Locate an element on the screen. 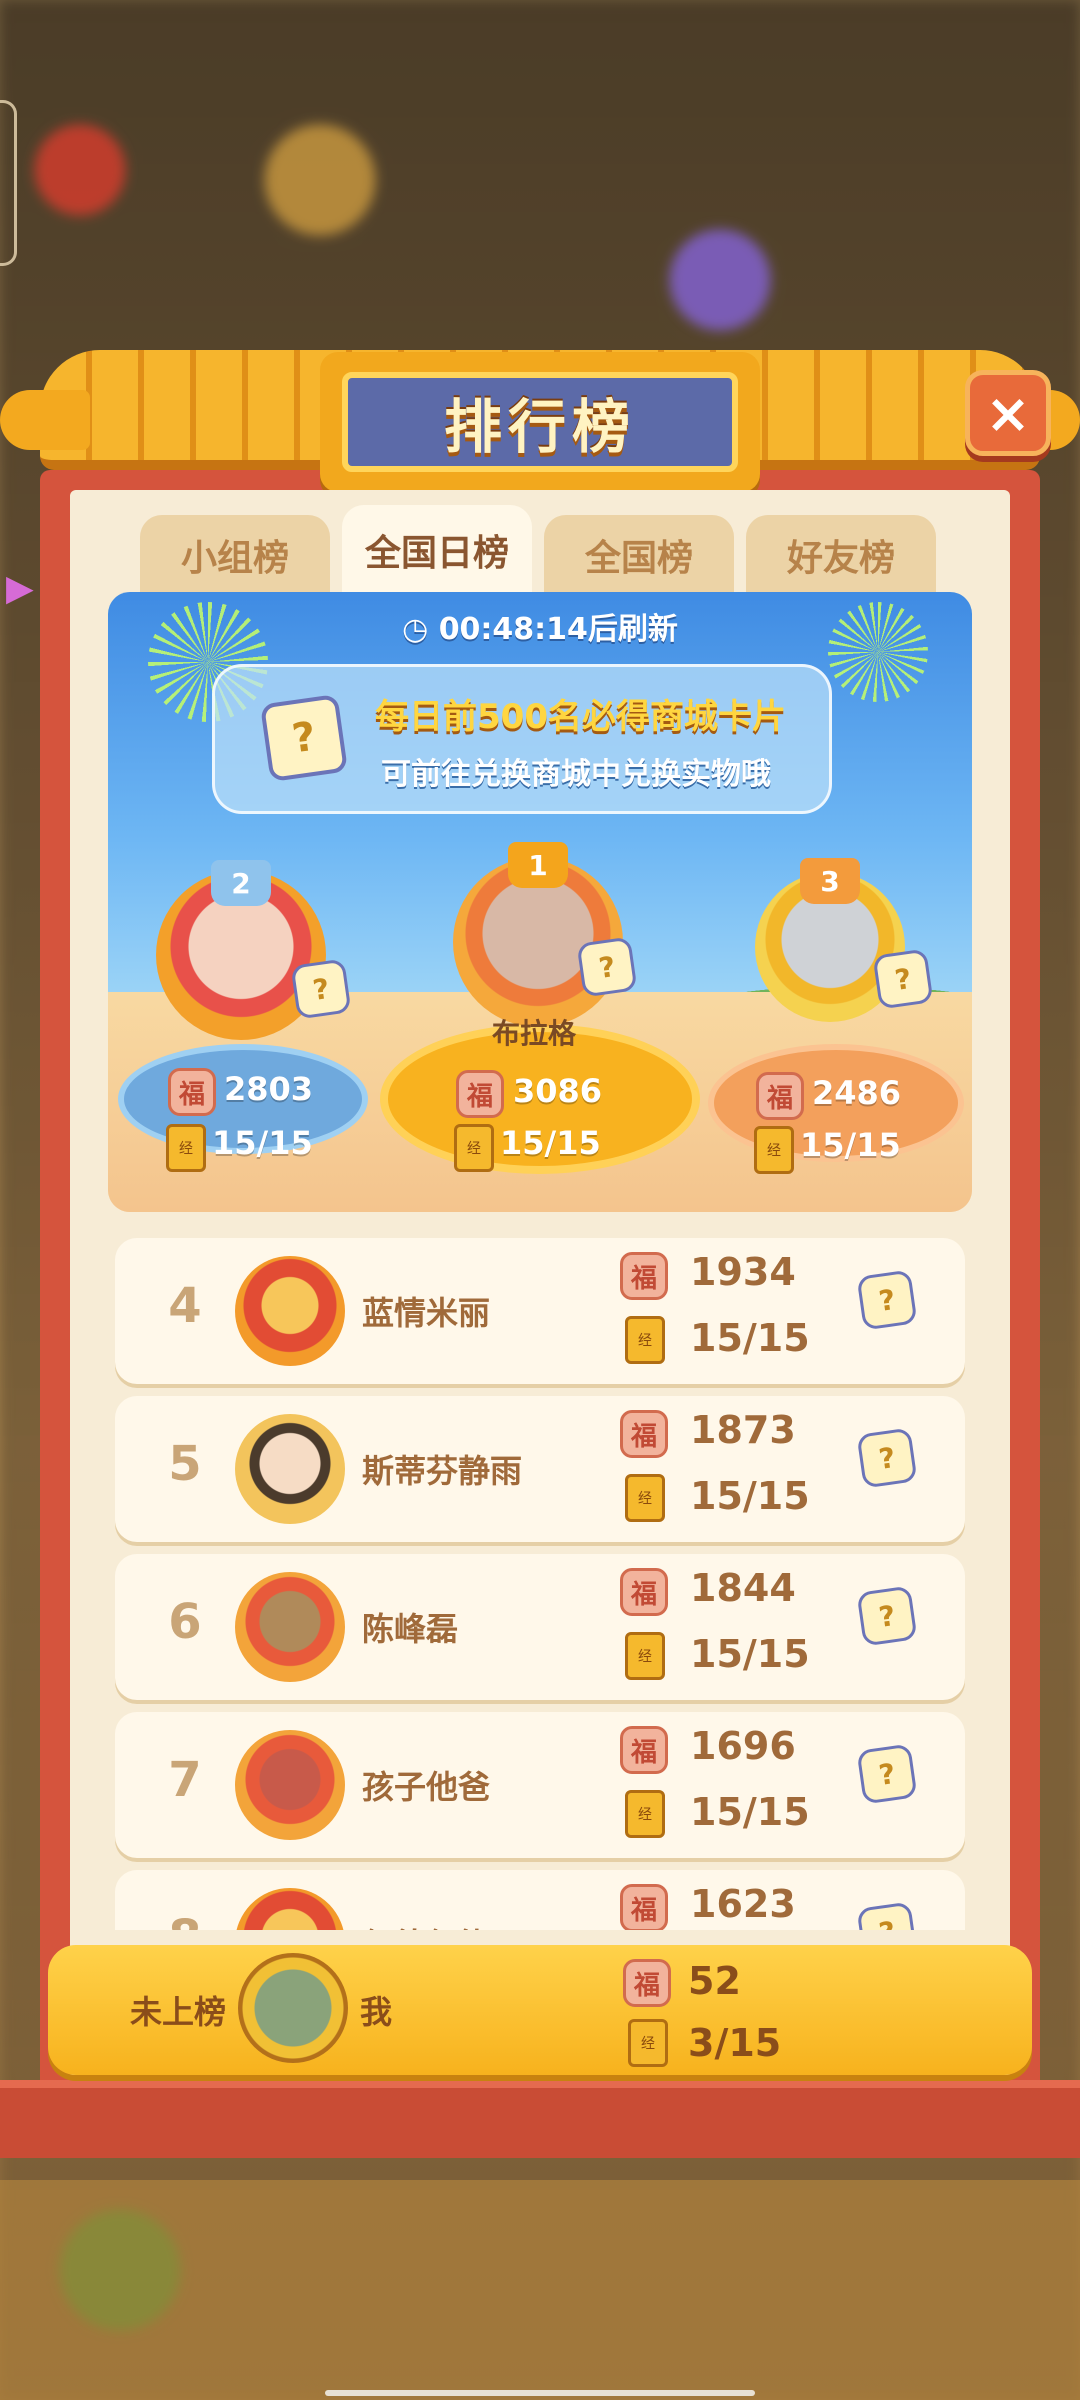 The width and height of the screenshot is (1080, 2400). row-rank: 7 is located at coordinates (185, 1780).